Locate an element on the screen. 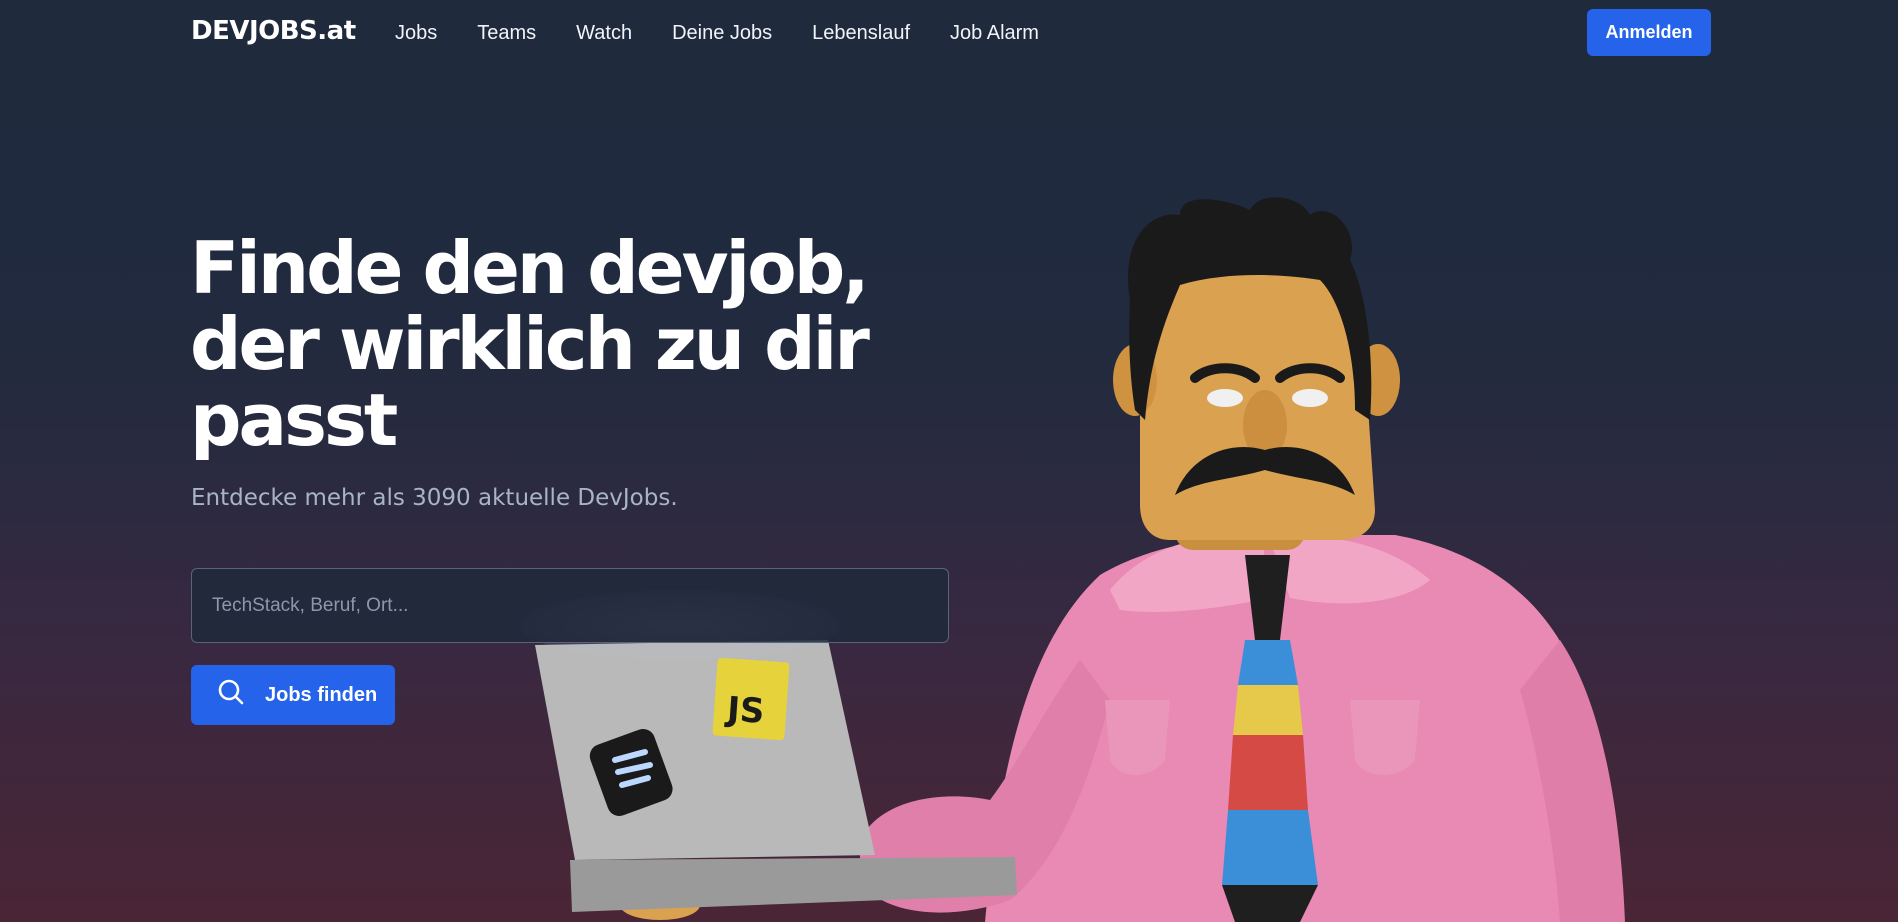  nav-link-teams: Teams is located at coordinates (506, 33).